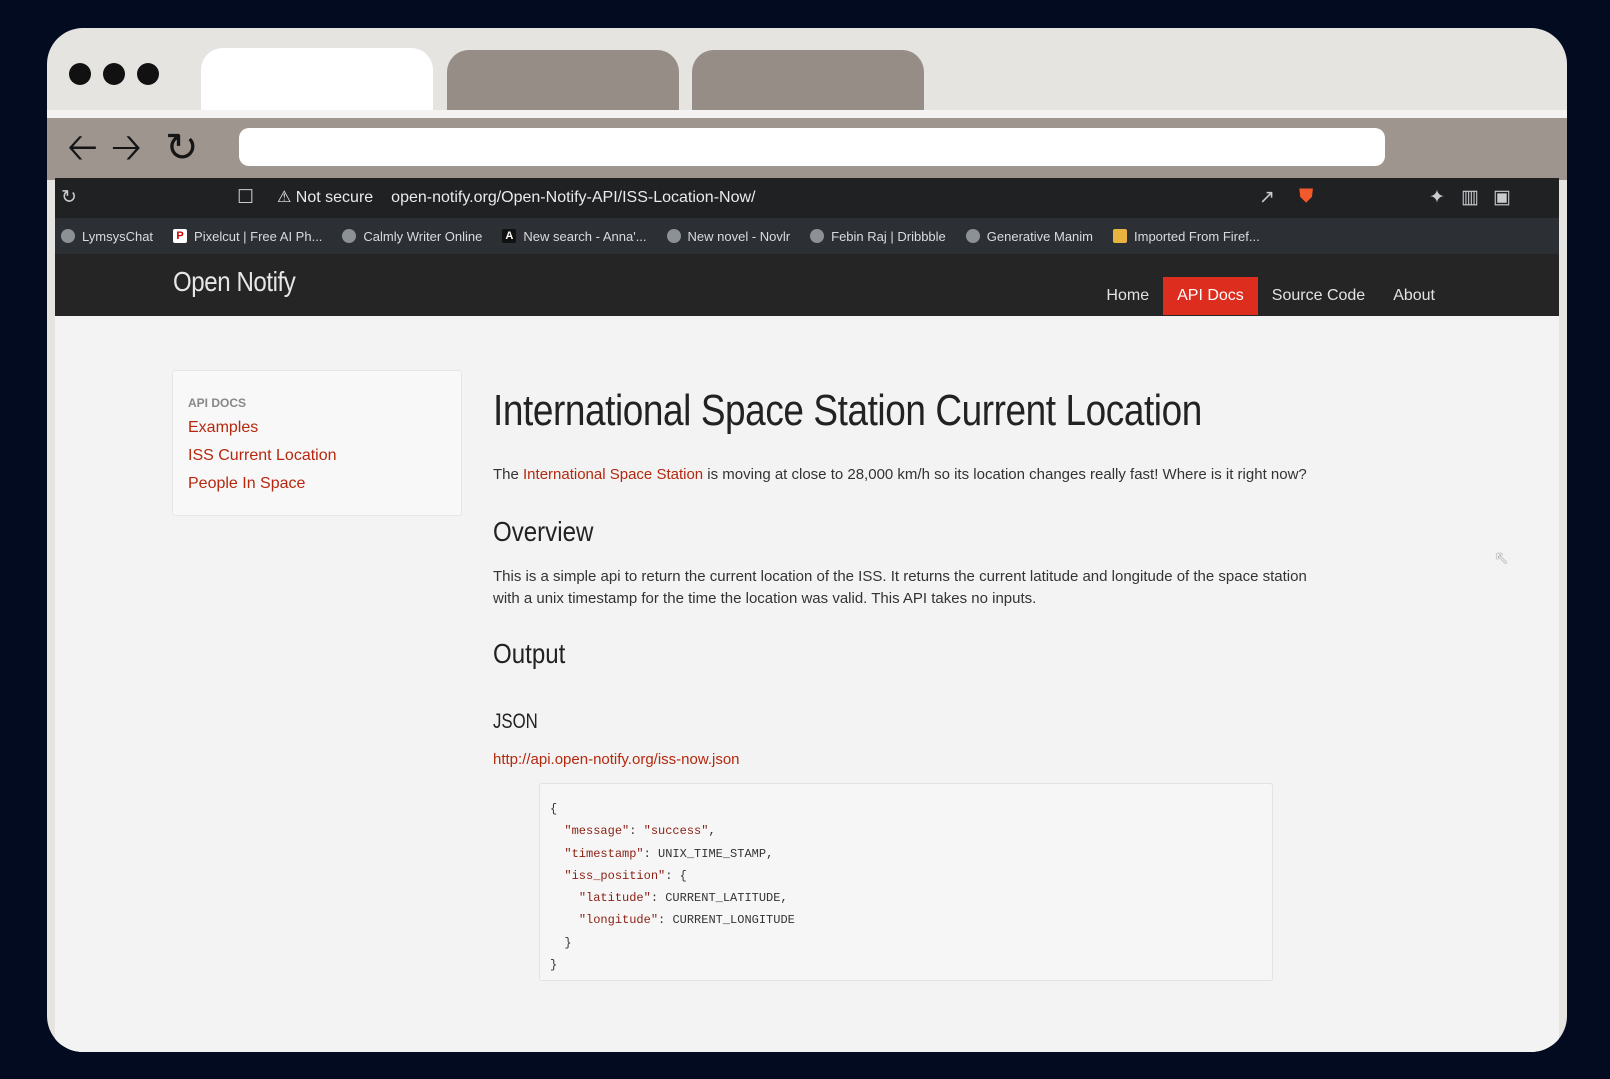 Image resolution: width=1610 pixels, height=1079 pixels. I want to click on window-controls, so click(114, 74).